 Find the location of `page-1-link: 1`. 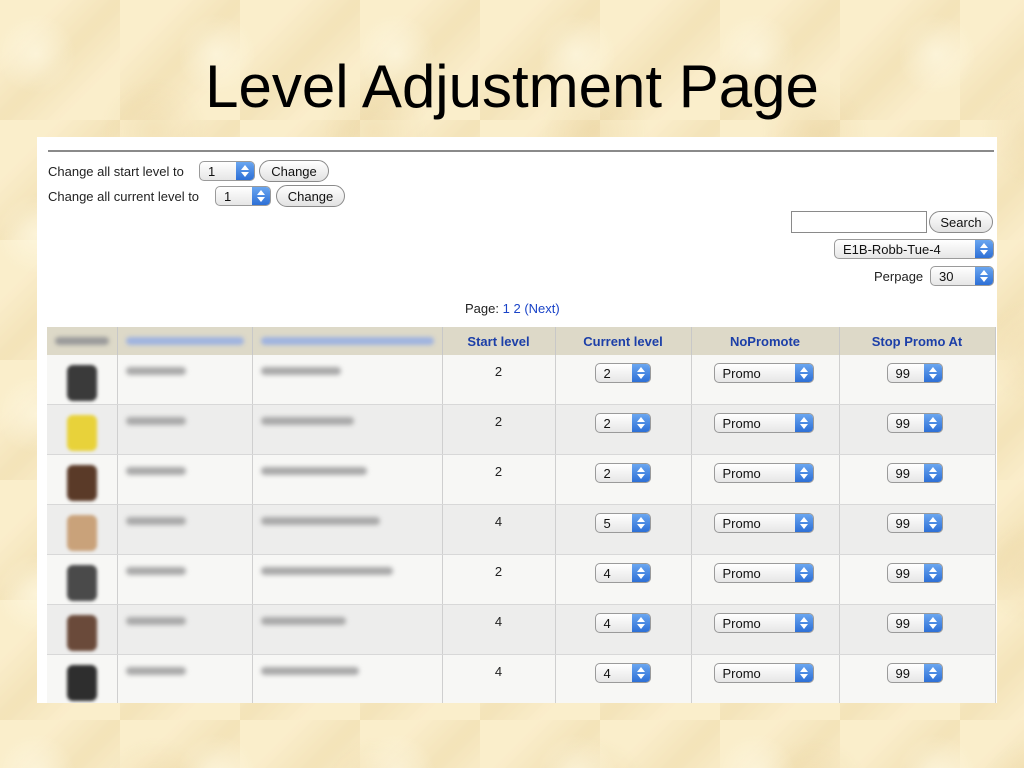

page-1-link: 1 is located at coordinates (506, 308).